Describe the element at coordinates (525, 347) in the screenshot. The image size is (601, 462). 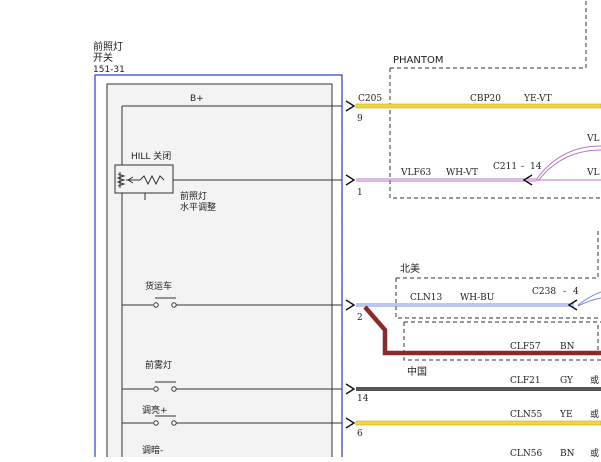
I see `wire-clf57-circuit: CLF57` at that location.